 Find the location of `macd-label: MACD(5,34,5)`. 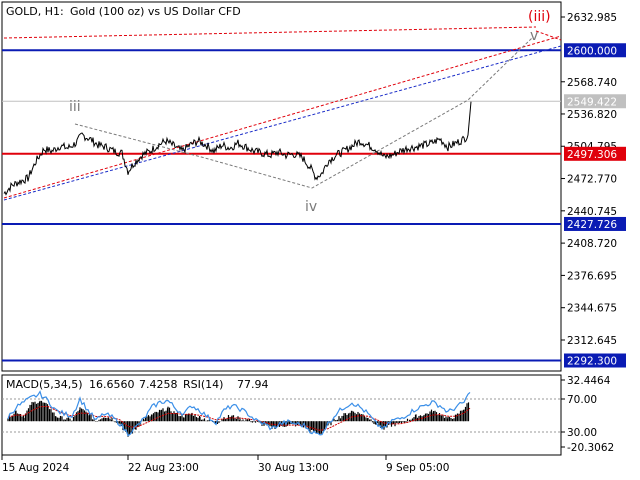

macd-label: MACD(5,34,5) is located at coordinates (44, 384).